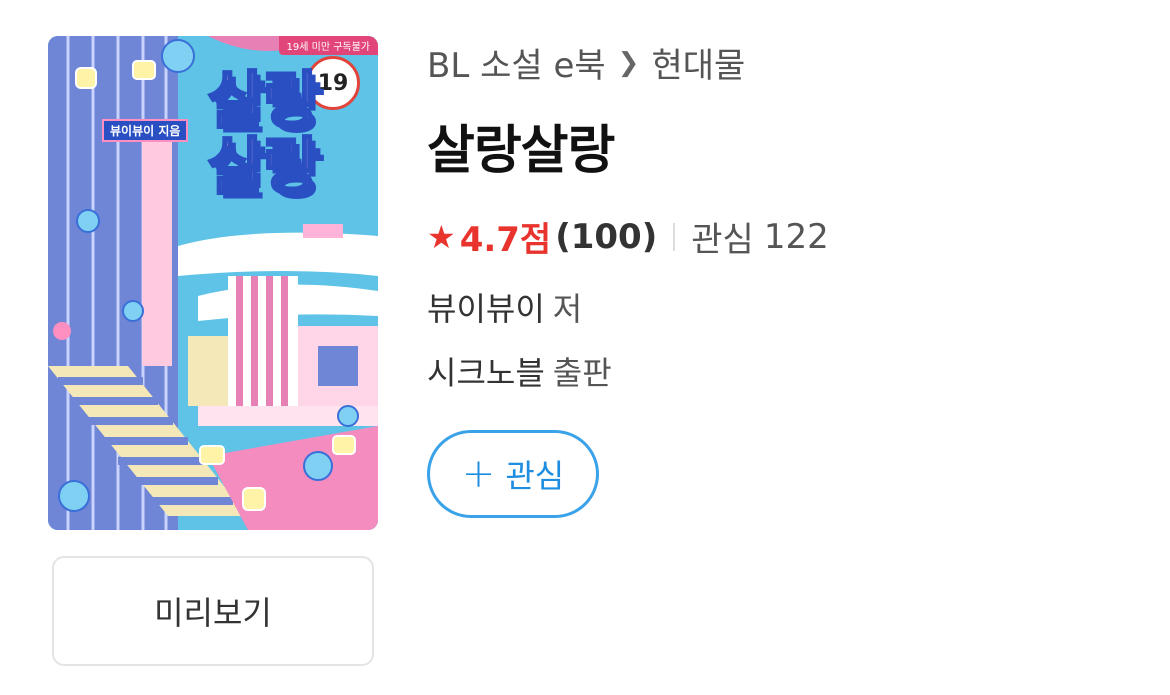  I want to click on interest-label: 관심, so click(722, 240).